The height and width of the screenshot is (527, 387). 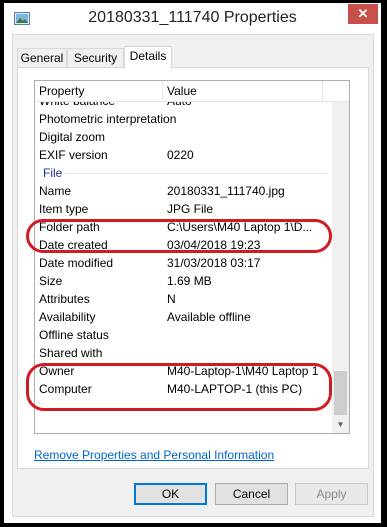 What do you see at coordinates (64, 209) in the screenshot?
I see `property-name: Item type` at bounding box center [64, 209].